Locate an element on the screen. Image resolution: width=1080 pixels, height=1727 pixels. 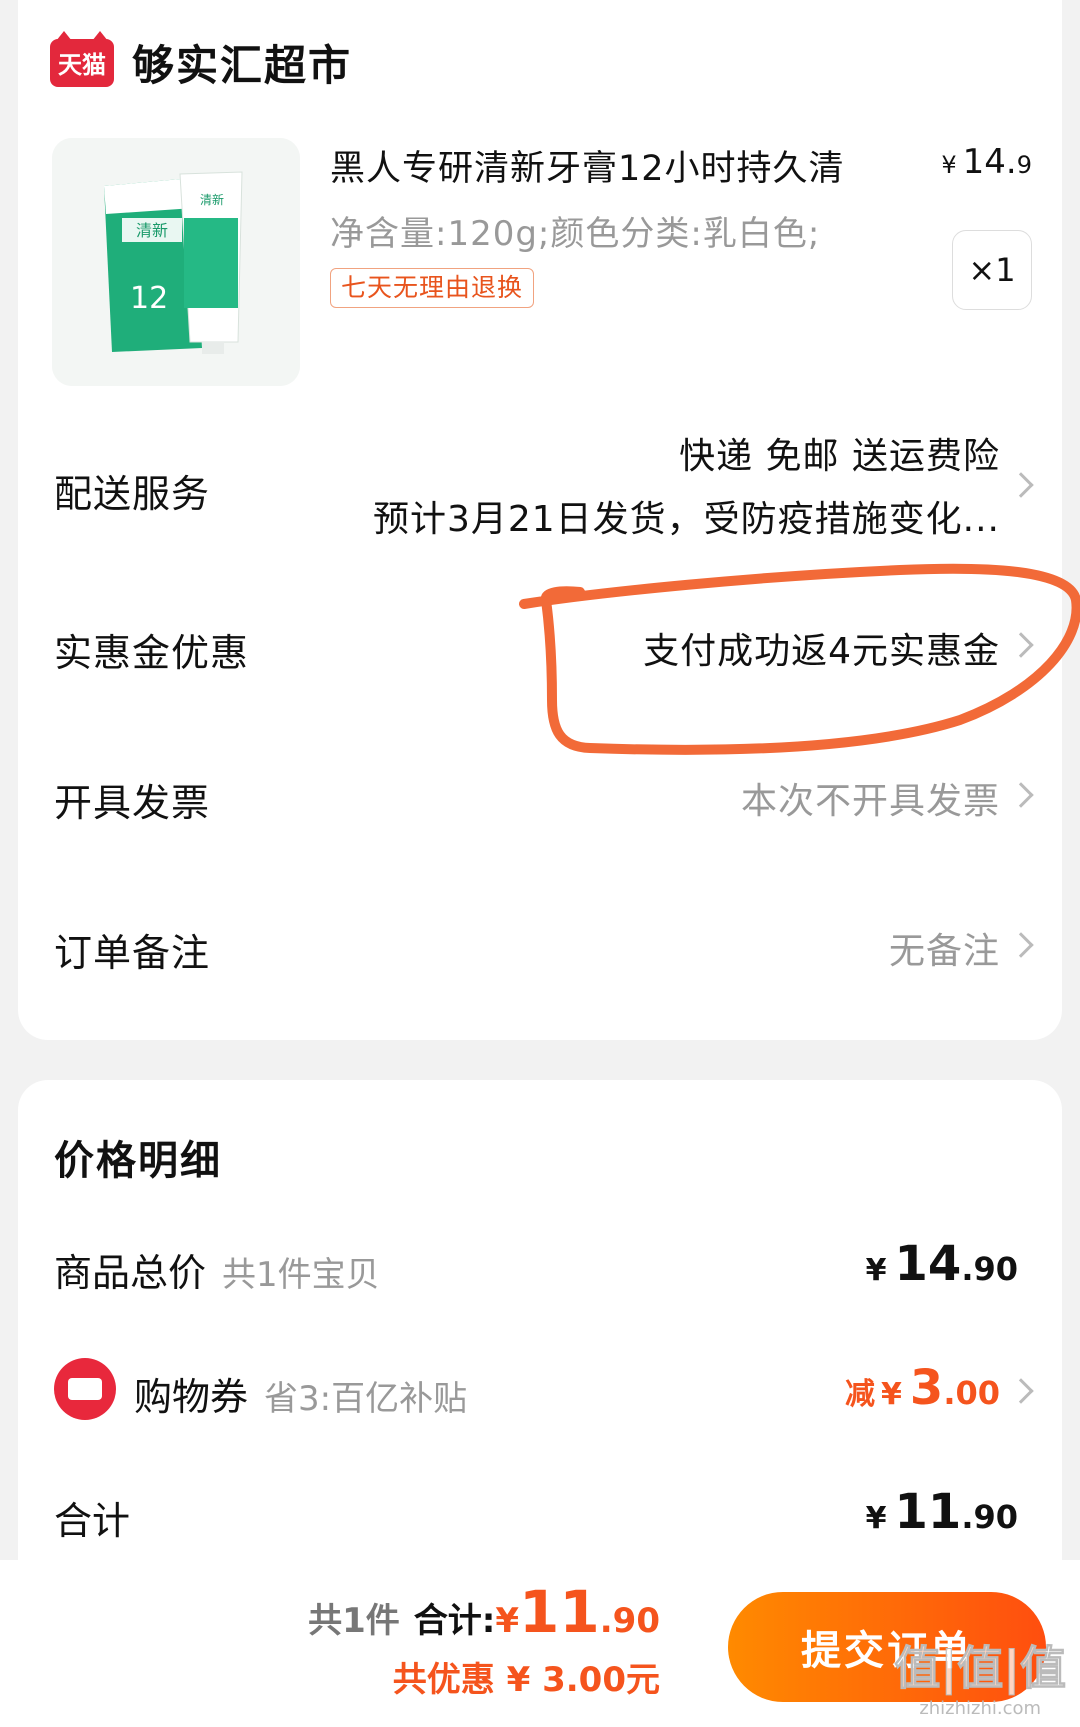
checkout-total-decimal: .90 is located at coordinates (629, 1621).